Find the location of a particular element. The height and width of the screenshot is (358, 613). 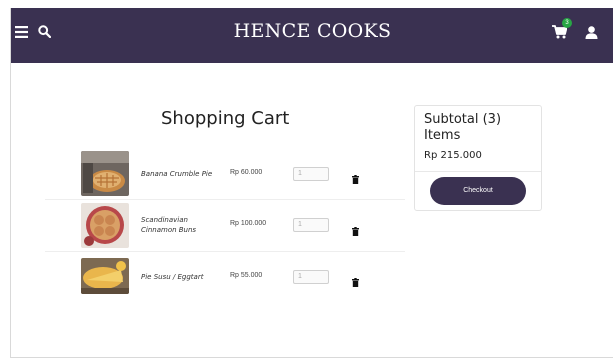

cart-item: Banana Crumble Pie Rp 60.000 1 is located at coordinates (225, 174).